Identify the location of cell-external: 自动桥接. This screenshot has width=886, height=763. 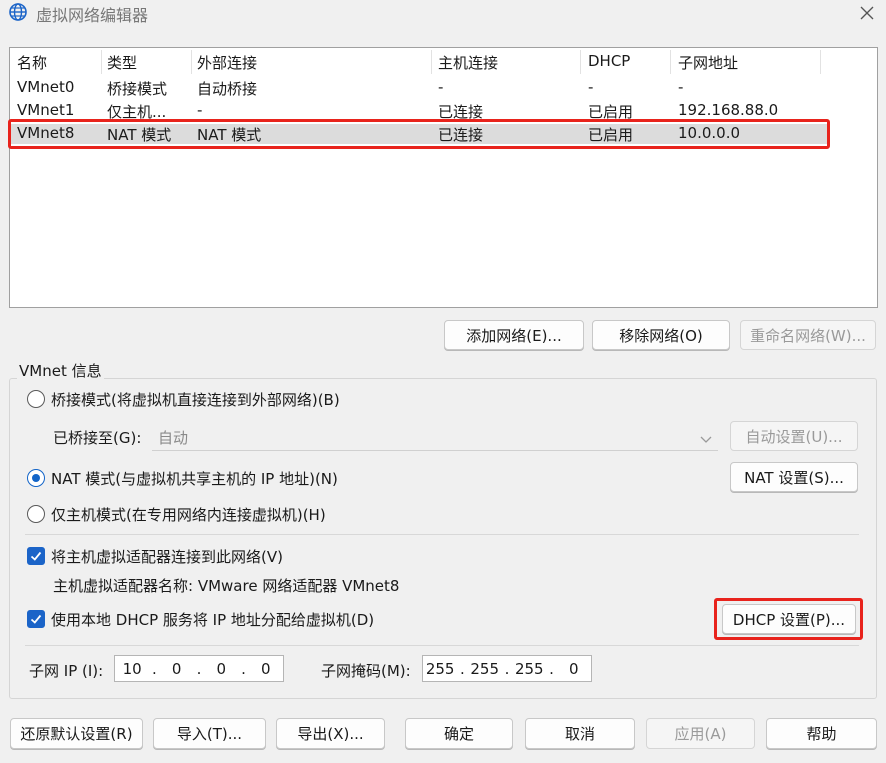
(227, 89).